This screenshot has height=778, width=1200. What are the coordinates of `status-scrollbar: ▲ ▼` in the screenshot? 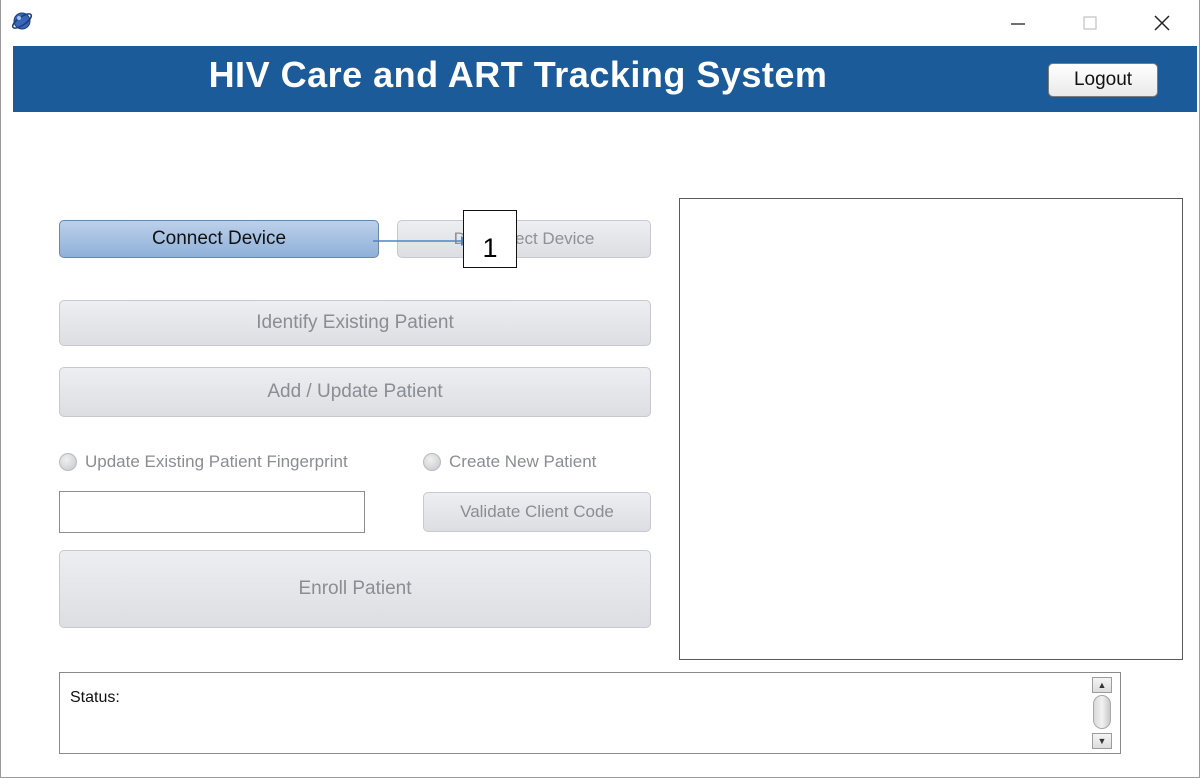 It's located at (1102, 713).